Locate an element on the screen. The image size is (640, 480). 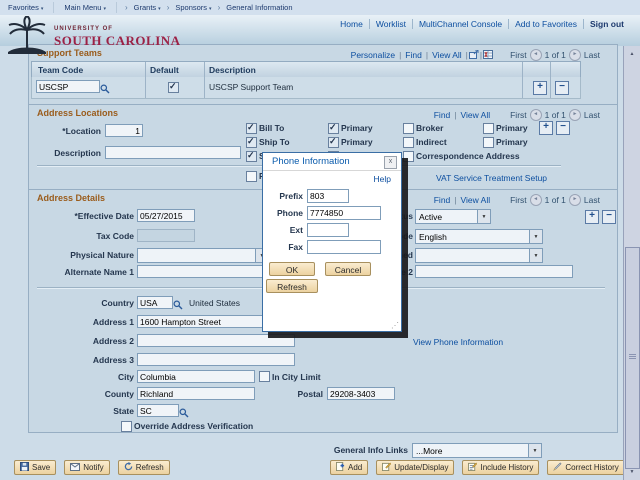
sign-out-button: Sign out is located at coordinates (607, 24).